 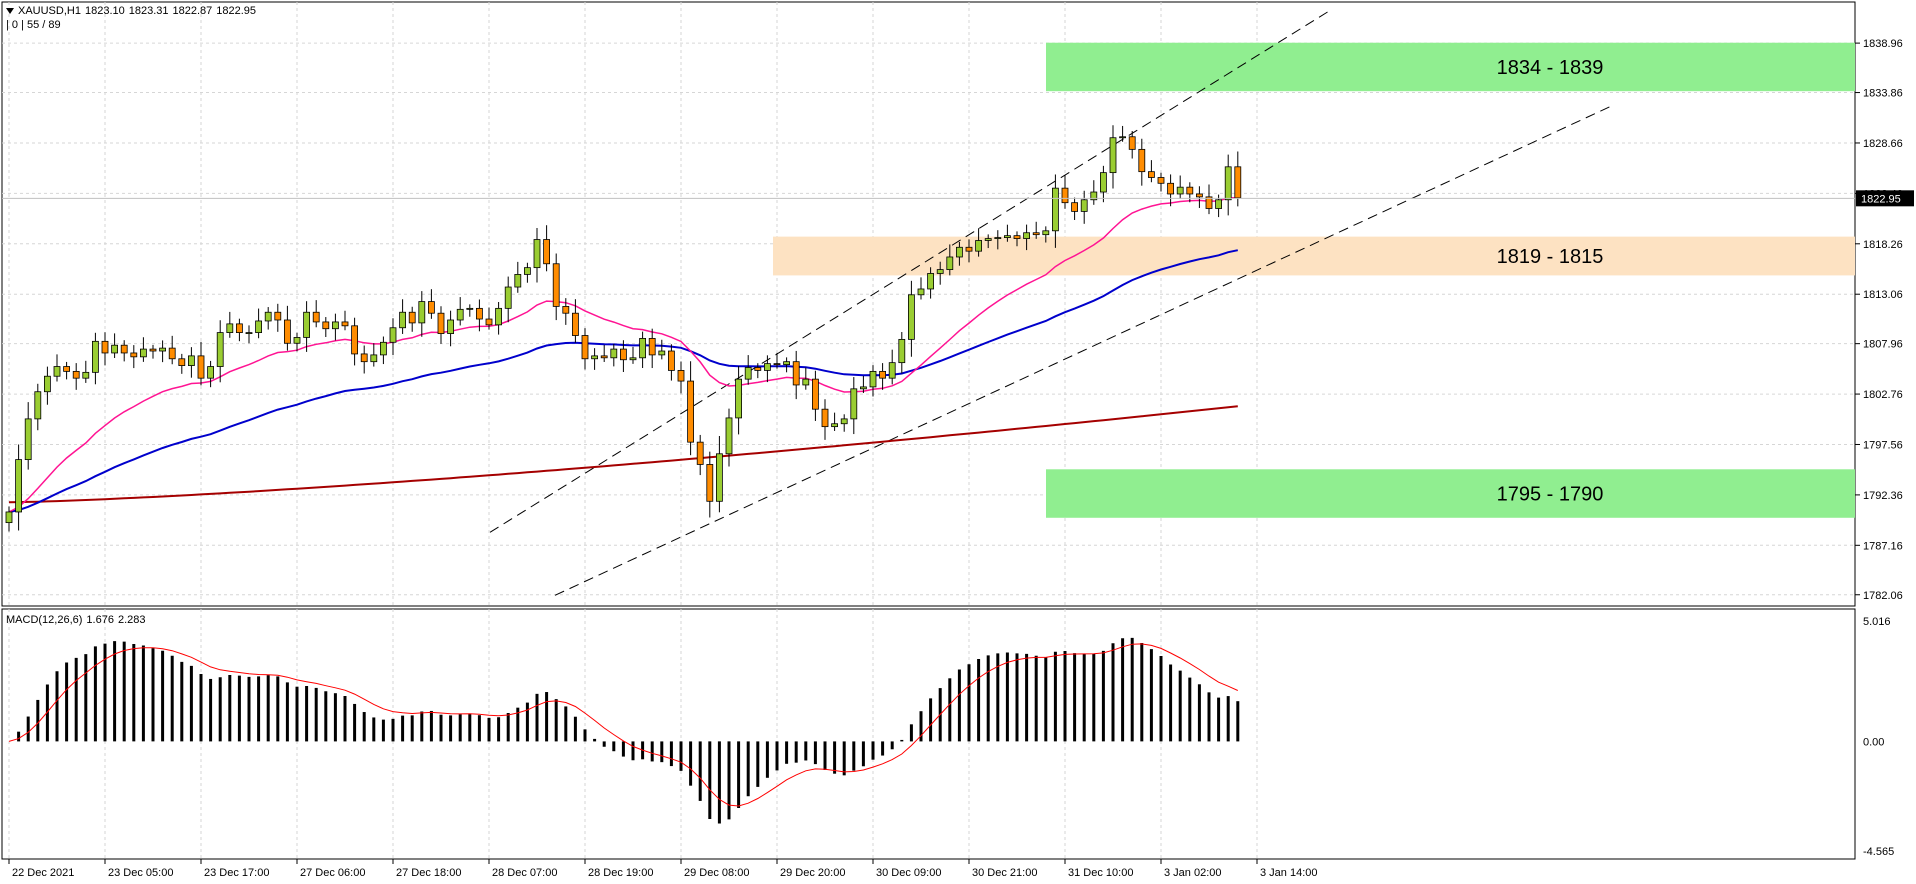 What do you see at coordinates (104, 11) in the screenshot?
I see `open-value: 1823.10` at bounding box center [104, 11].